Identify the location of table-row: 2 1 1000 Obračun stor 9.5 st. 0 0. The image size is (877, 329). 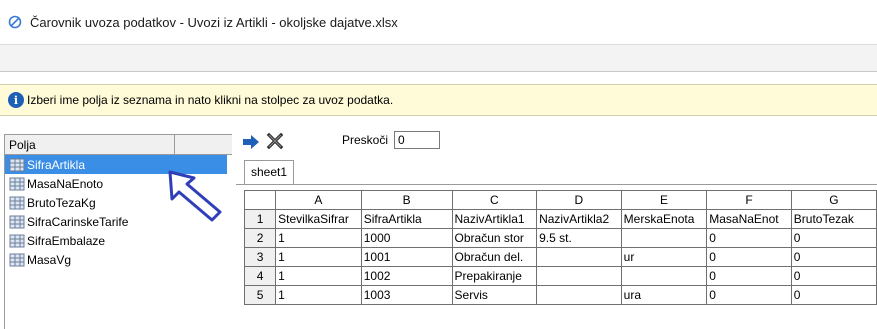
(560, 238).